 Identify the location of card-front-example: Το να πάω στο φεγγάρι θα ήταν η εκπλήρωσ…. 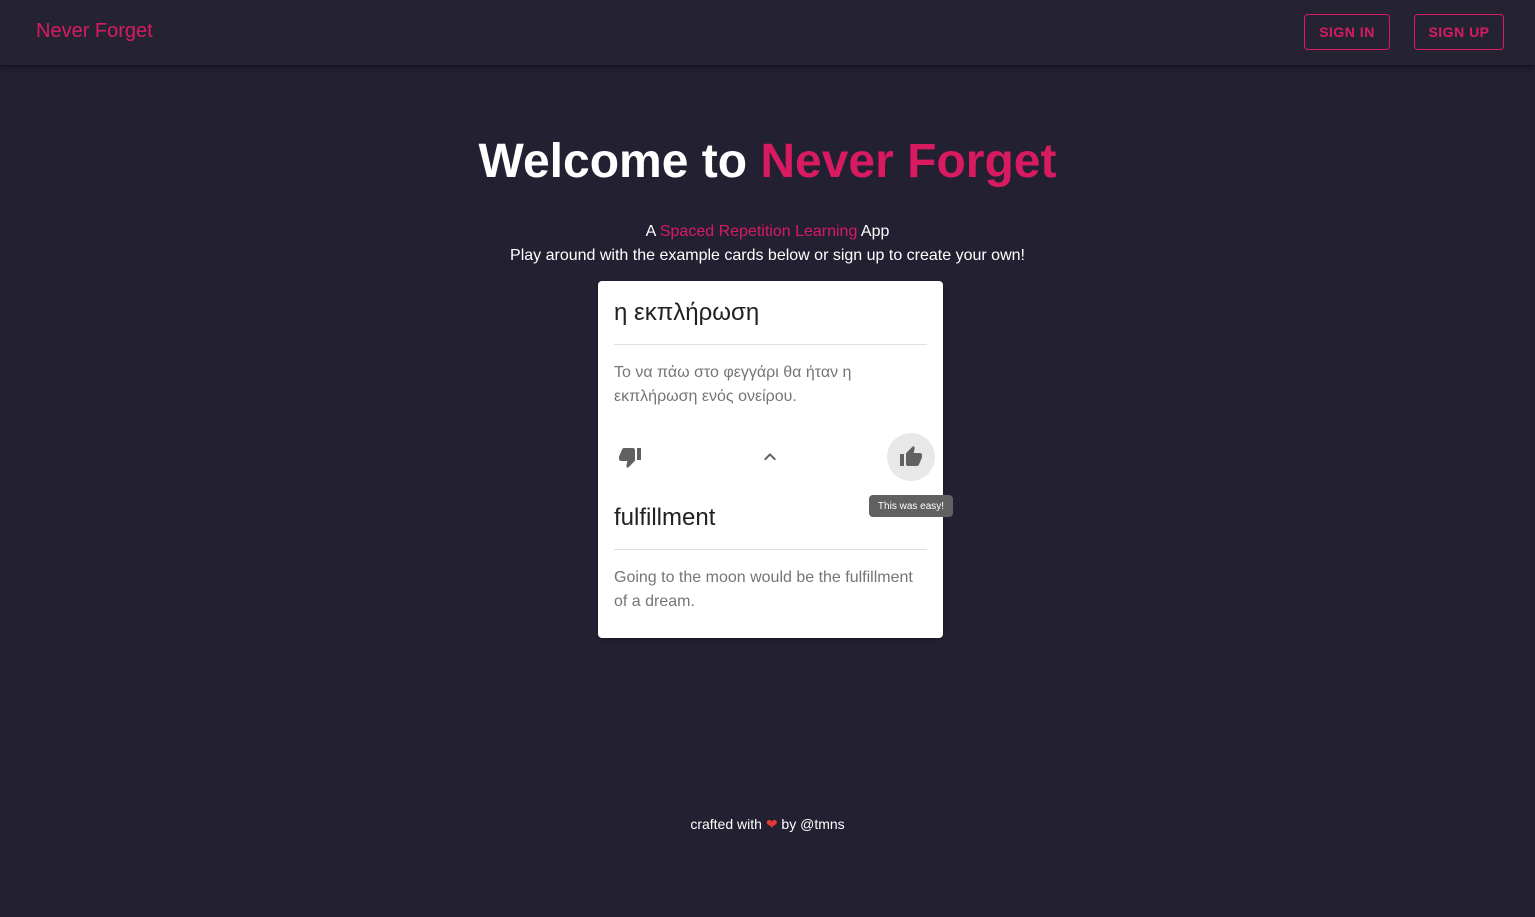
(733, 384).